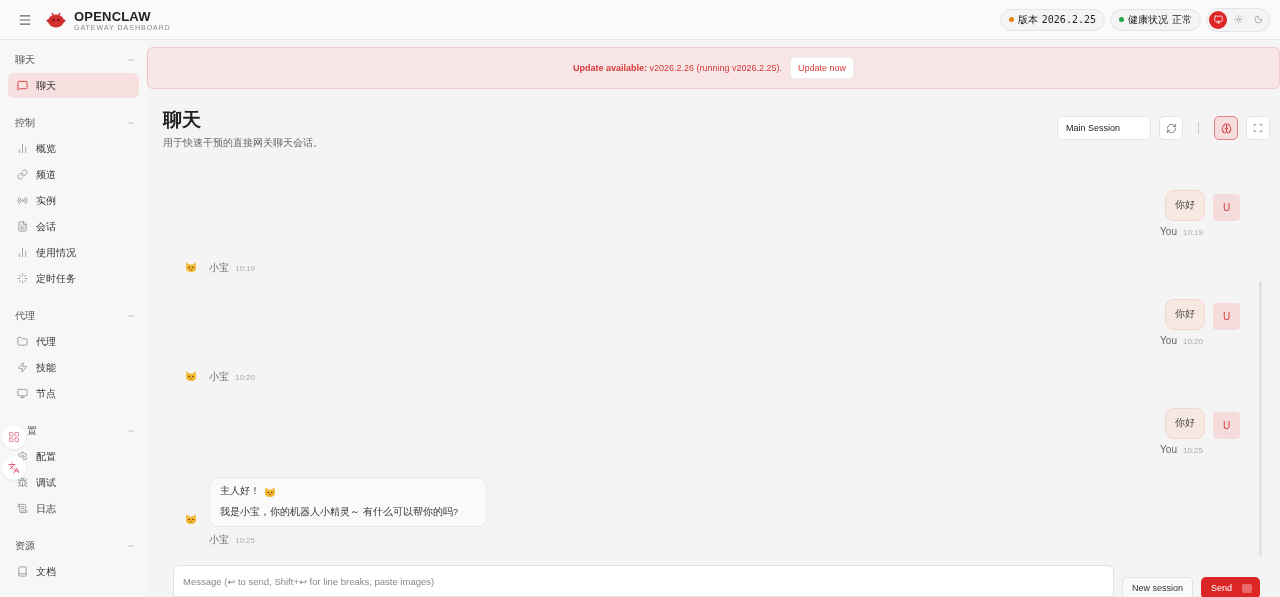 Image resolution: width=1280 pixels, height=597 pixels. Describe the element at coordinates (643, 581) in the screenshot. I see `message-input: Message (↩ to send, Shift+↩ for line breaks, paste images)` at that location.